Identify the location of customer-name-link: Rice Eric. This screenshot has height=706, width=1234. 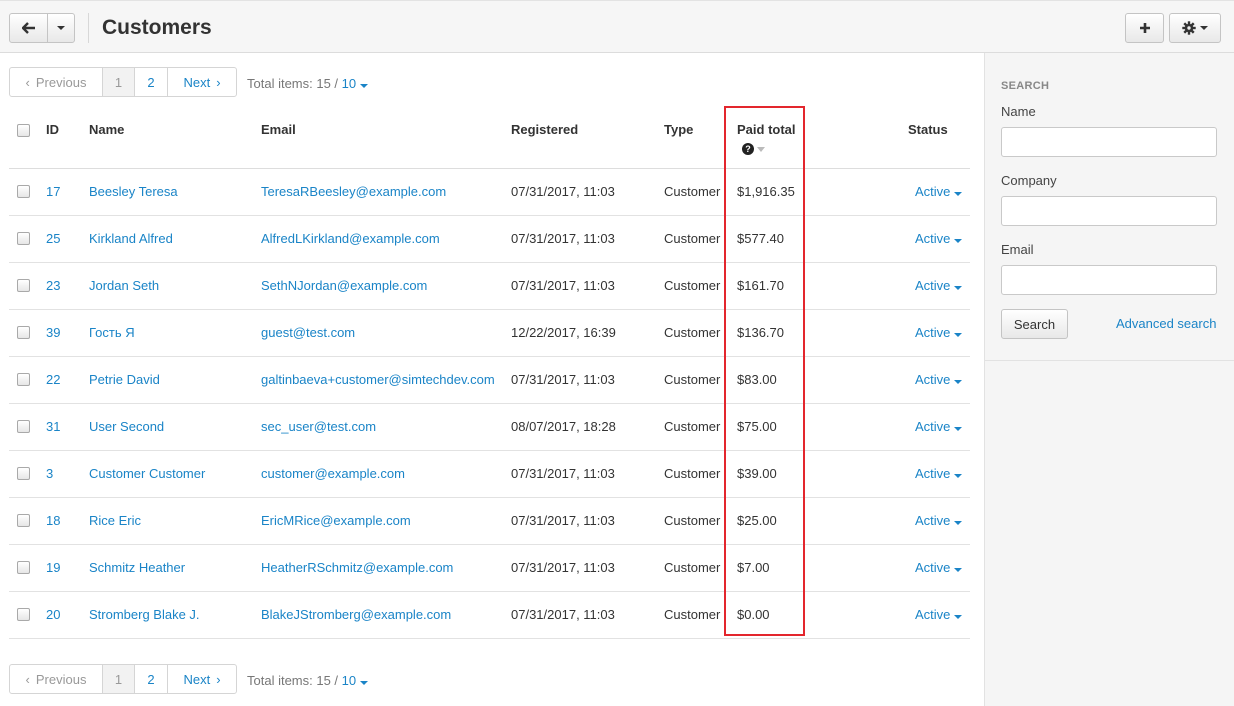
(115, 520).